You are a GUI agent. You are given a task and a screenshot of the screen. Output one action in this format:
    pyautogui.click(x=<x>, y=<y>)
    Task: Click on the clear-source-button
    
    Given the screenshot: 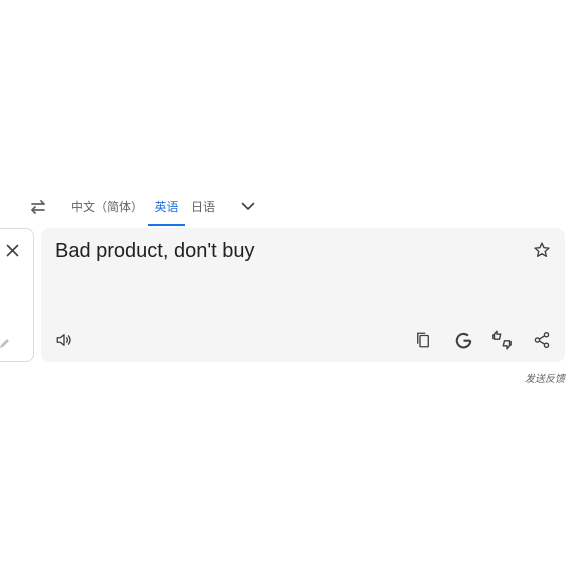 What is the action you would take?
    pyautogui.click(x=12, y=250)
    